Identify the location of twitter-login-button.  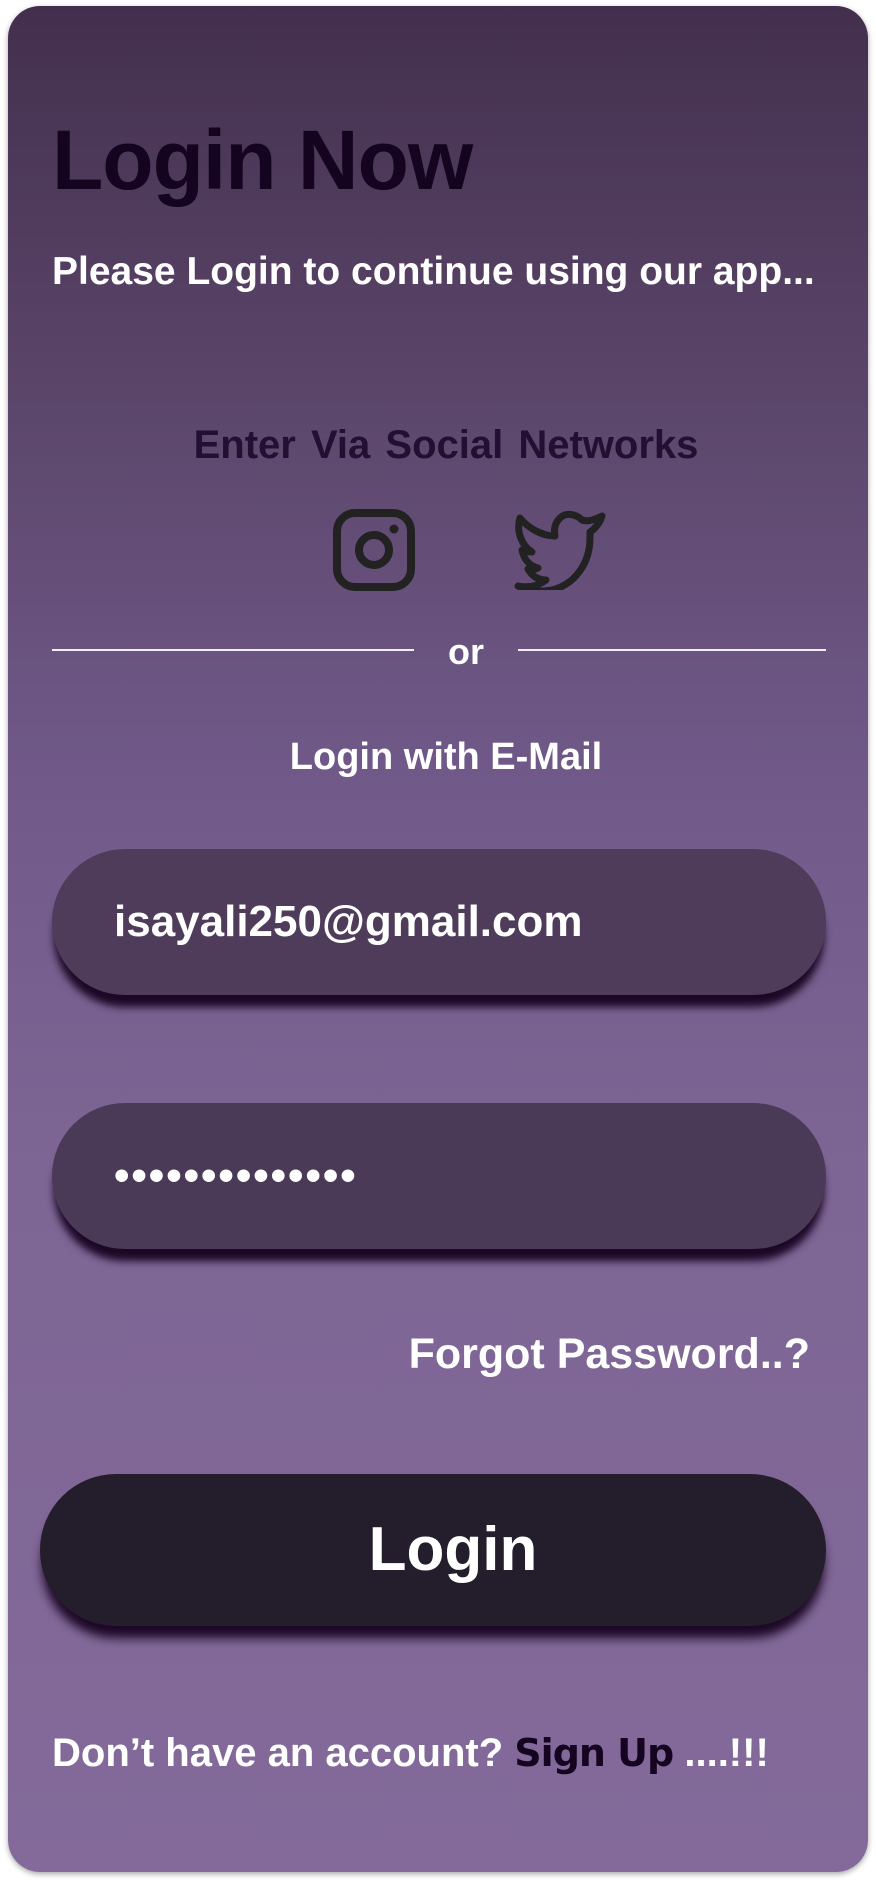
(560, 550).